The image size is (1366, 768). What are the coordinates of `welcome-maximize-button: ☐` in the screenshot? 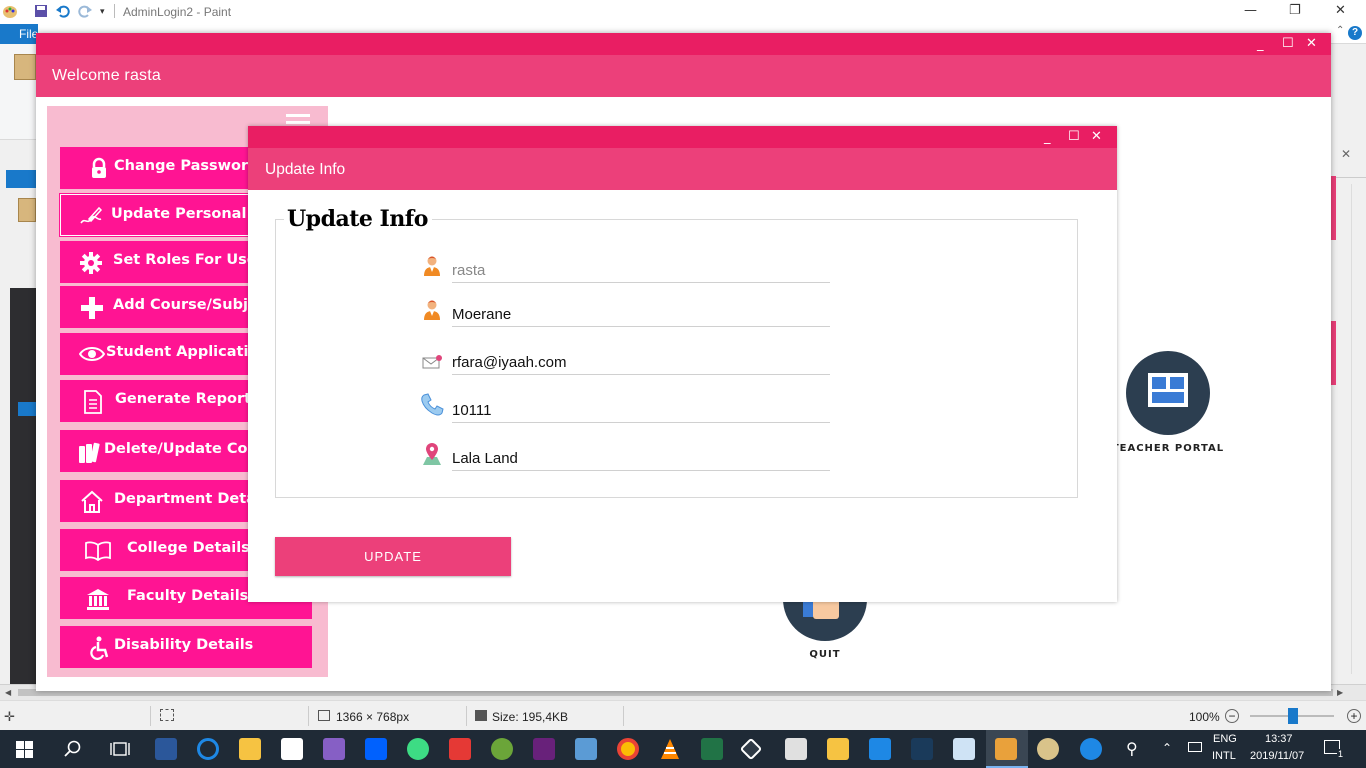 It's located at (1288, 43).